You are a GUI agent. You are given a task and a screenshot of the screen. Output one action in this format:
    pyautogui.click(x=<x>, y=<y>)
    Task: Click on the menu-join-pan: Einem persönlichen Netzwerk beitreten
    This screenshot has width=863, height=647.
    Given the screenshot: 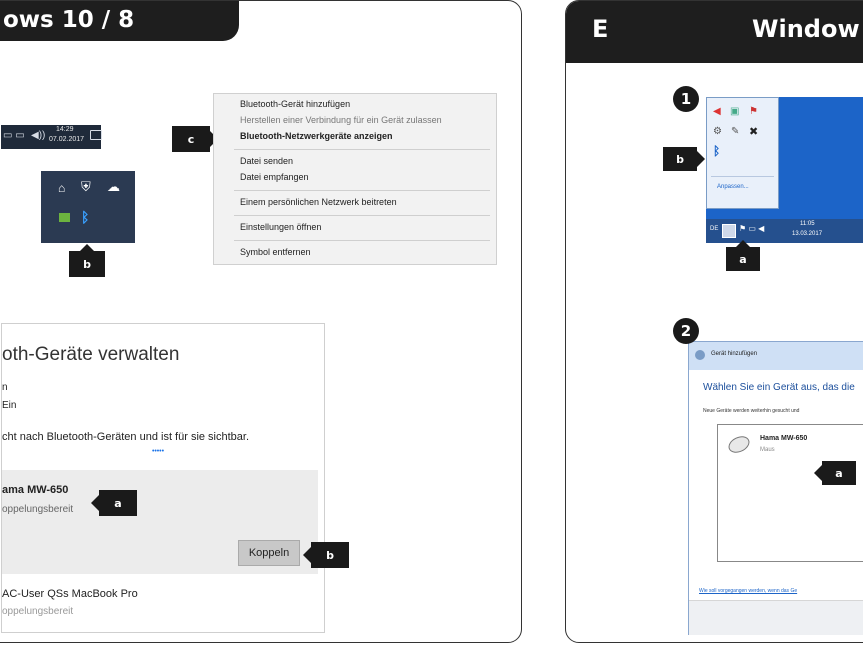 What is the action you would take?
    pyautogui.click(x=318, y=202)
    